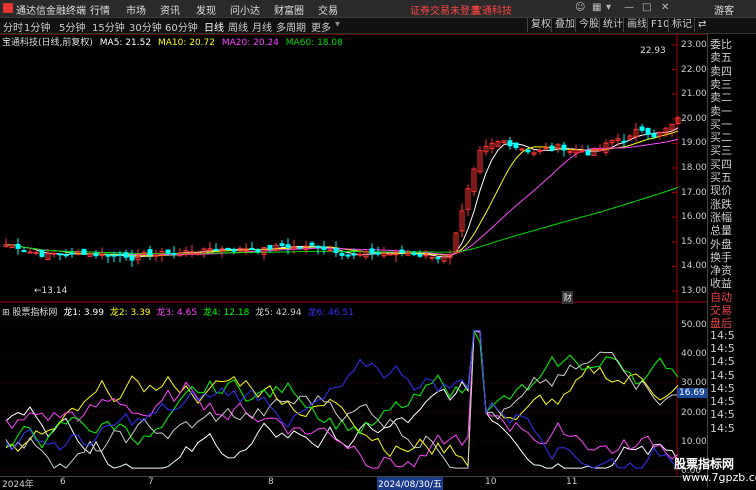 The height and width of the screenshot is (490, 756). I want to click on guest-label: 游客, so click(724, 9).